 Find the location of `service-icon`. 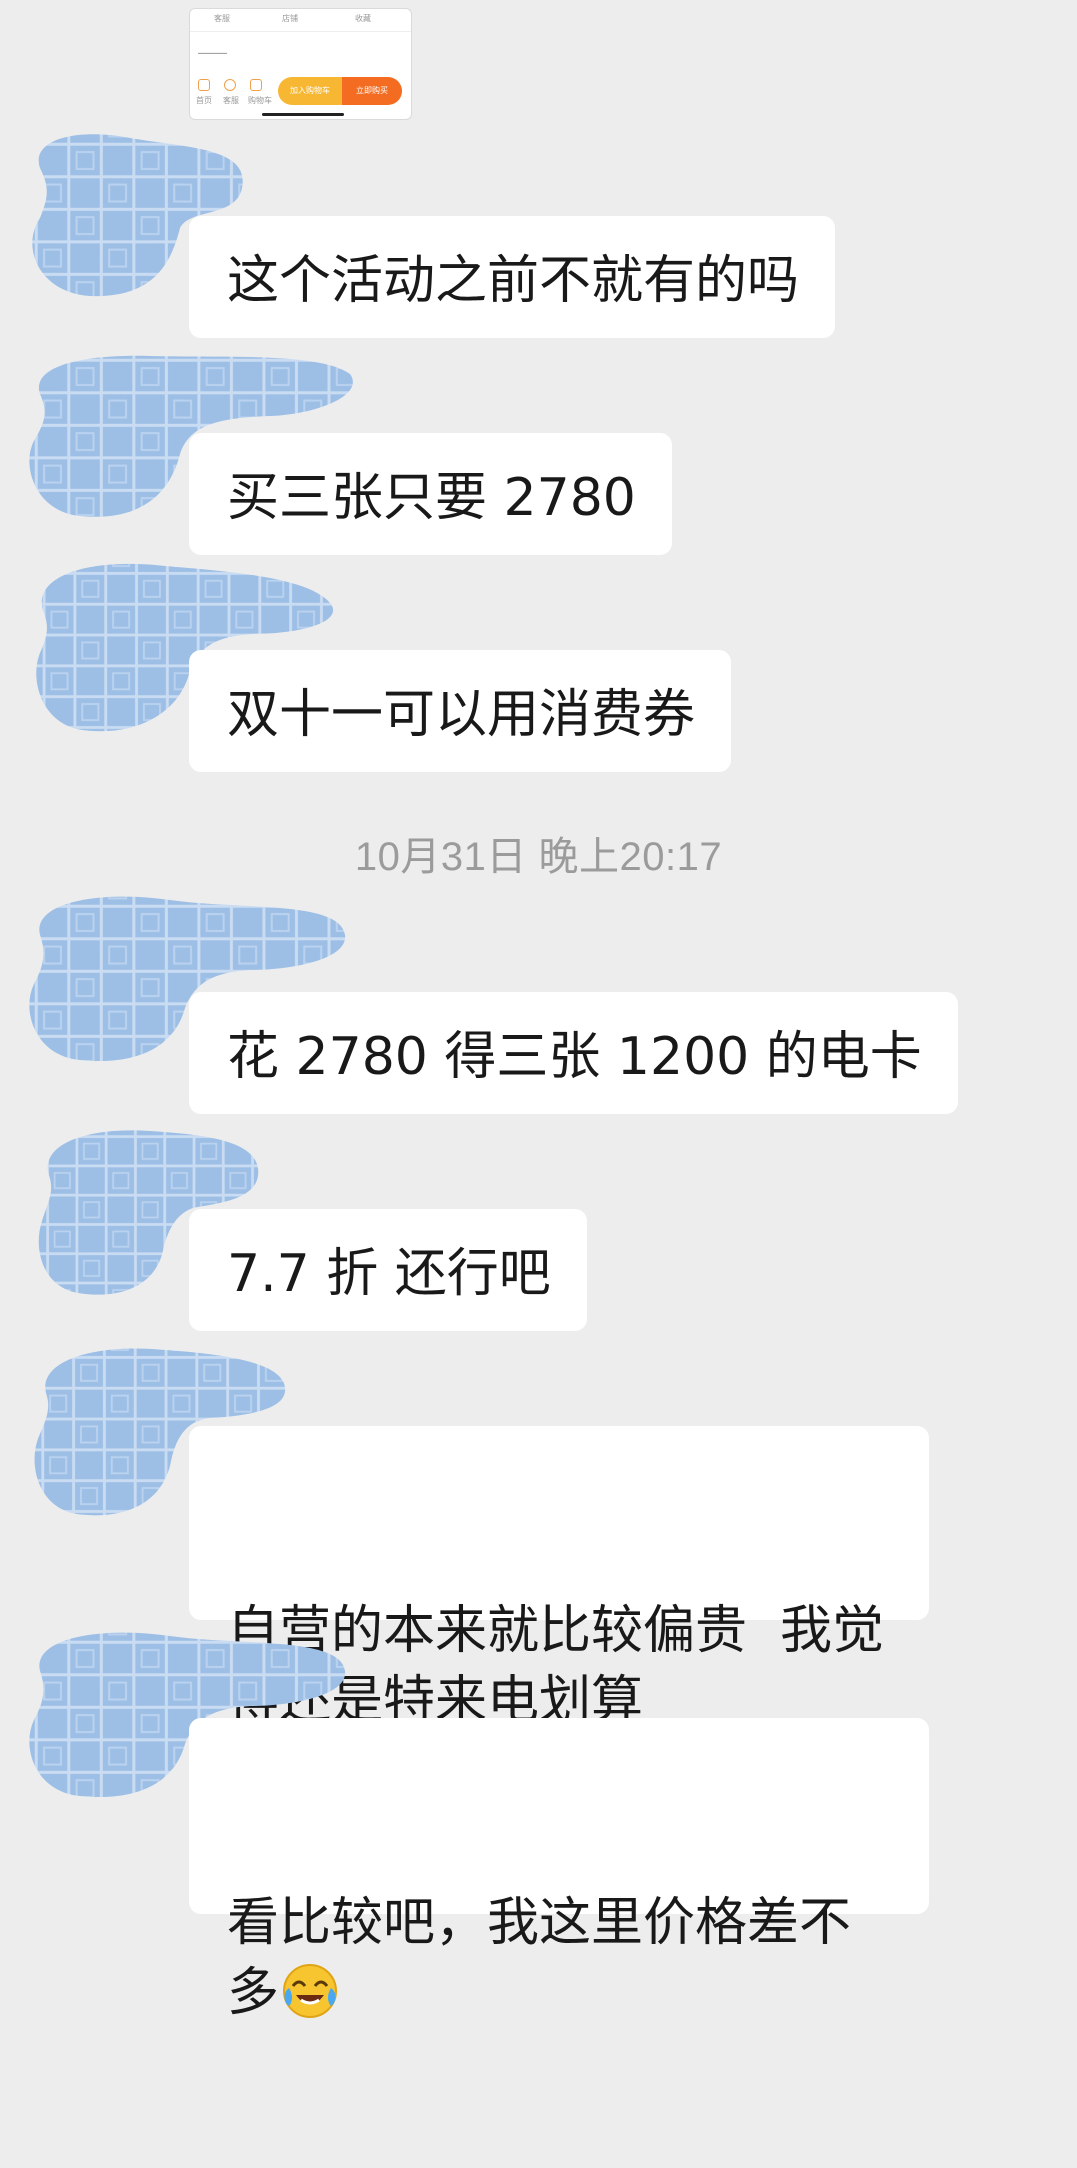

service-icon is located at coordinates (230, 85).